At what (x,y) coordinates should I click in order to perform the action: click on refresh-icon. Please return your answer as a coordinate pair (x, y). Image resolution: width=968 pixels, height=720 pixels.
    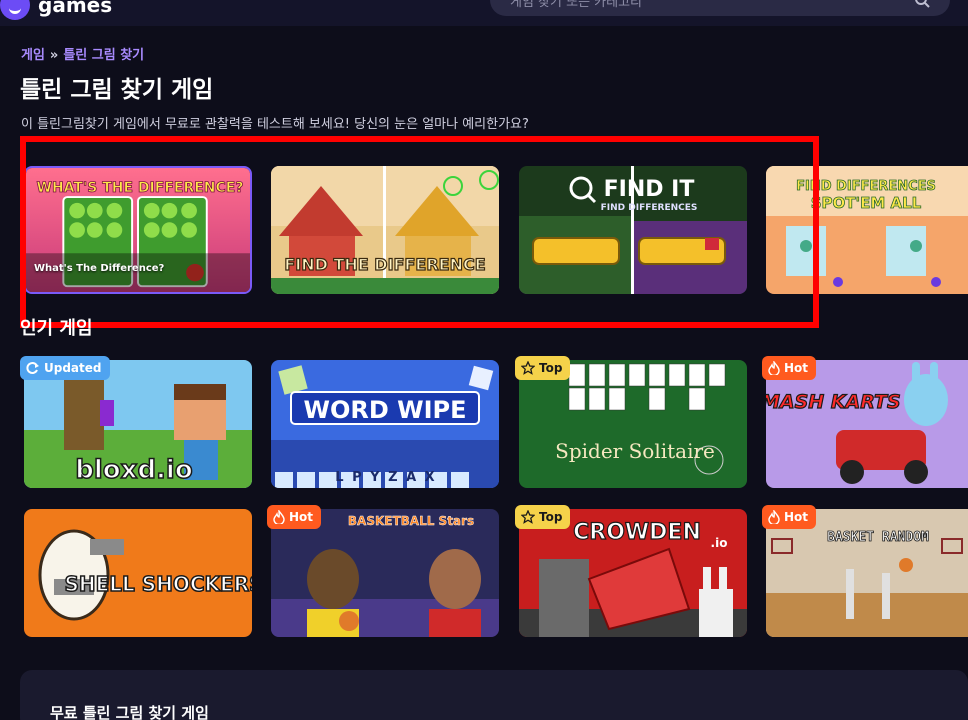
    Looking at the image, I should click on (32, 368).